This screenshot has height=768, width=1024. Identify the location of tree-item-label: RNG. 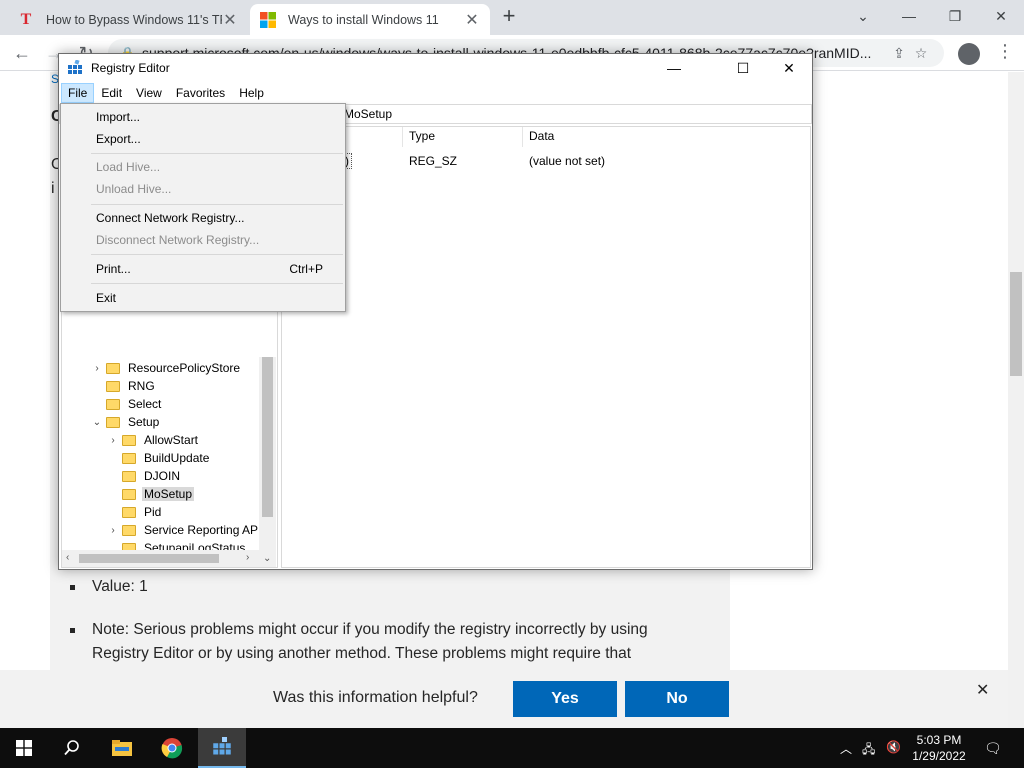
(141, 386).